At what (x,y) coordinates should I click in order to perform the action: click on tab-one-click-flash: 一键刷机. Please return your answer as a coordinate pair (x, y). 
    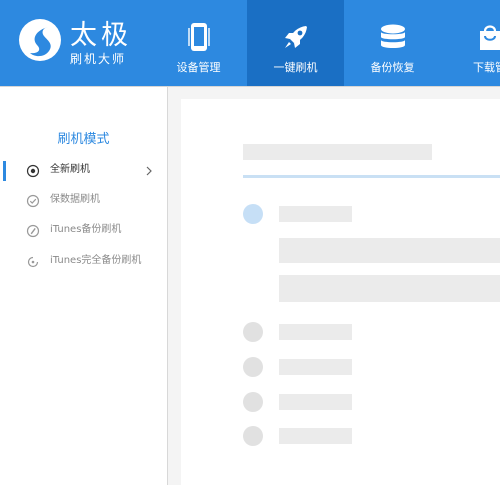
    Looking at the image, I should click on (295, 43).